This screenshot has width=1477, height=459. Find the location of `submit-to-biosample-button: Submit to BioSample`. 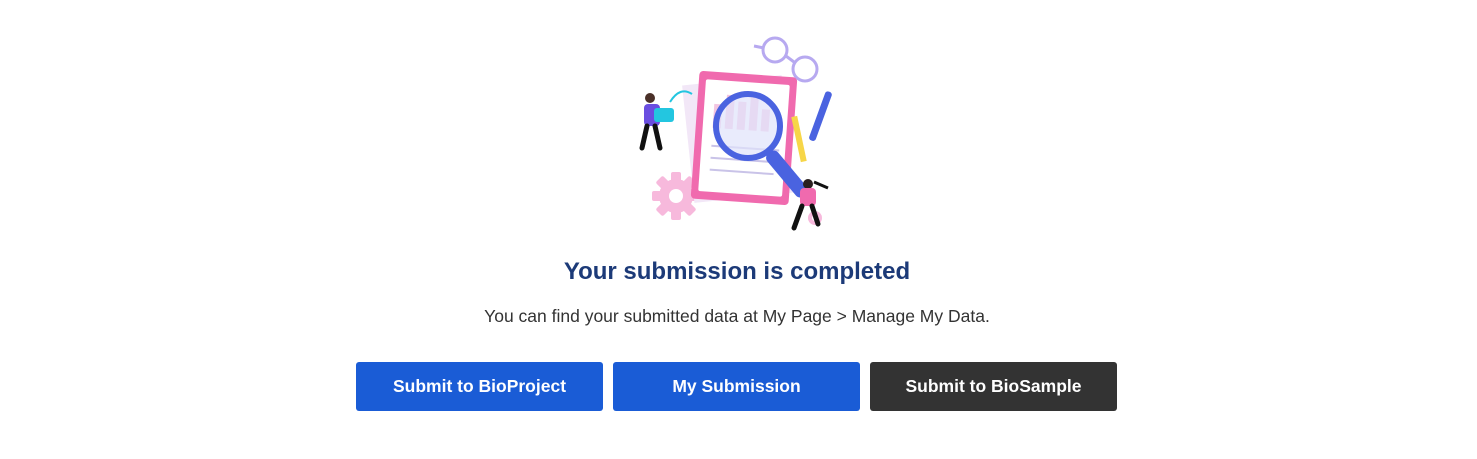

submit-to-biosample-button: Submit to BioSample is located at coordinates (993, 386).